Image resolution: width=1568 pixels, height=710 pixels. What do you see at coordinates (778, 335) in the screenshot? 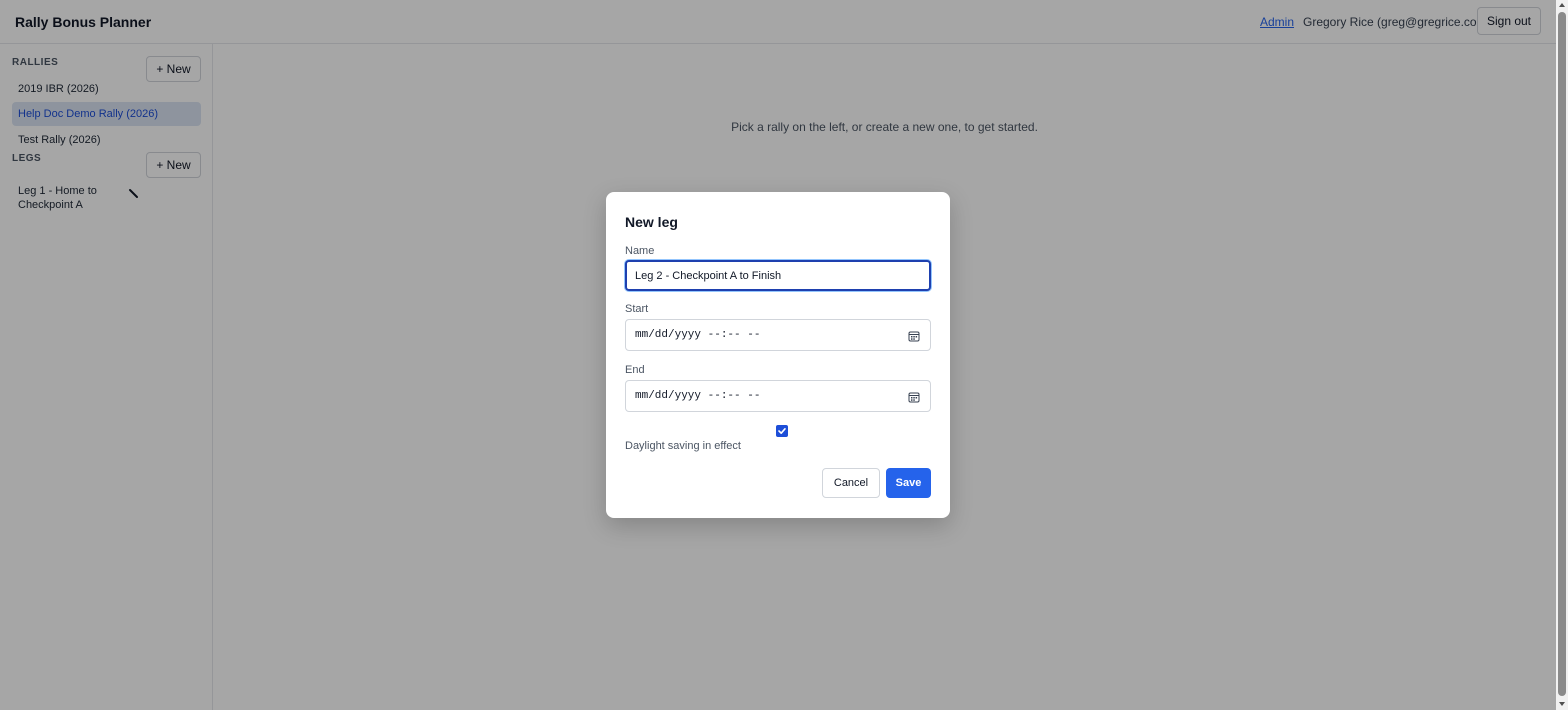
I see `start-datetime-input: mm/dd/yyyy --:-- --` at bounding box center [778, 335].